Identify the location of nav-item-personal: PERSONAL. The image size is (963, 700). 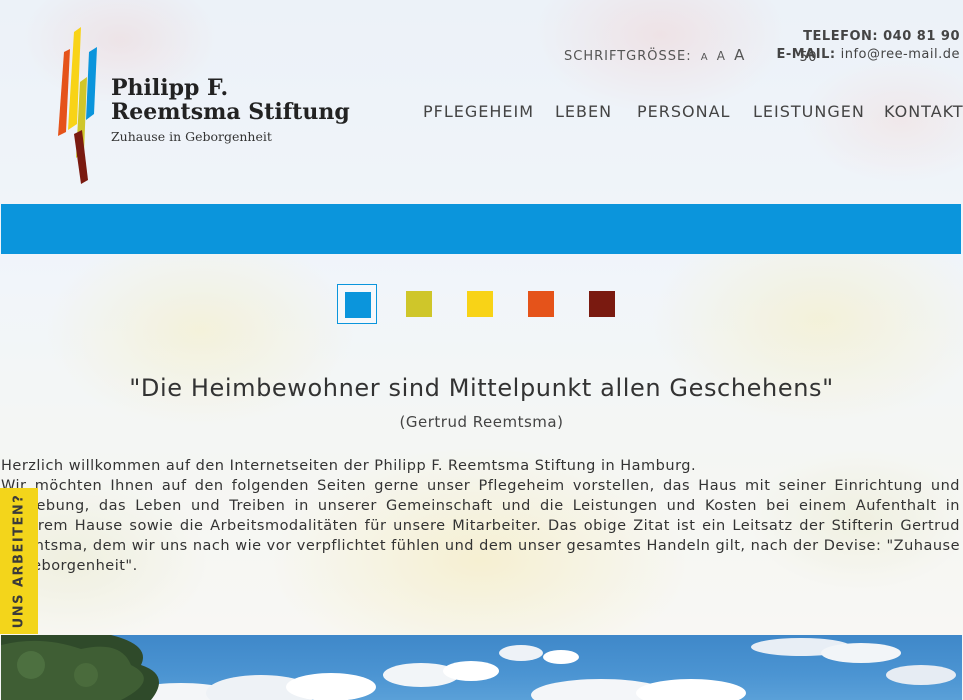
(683, 111).